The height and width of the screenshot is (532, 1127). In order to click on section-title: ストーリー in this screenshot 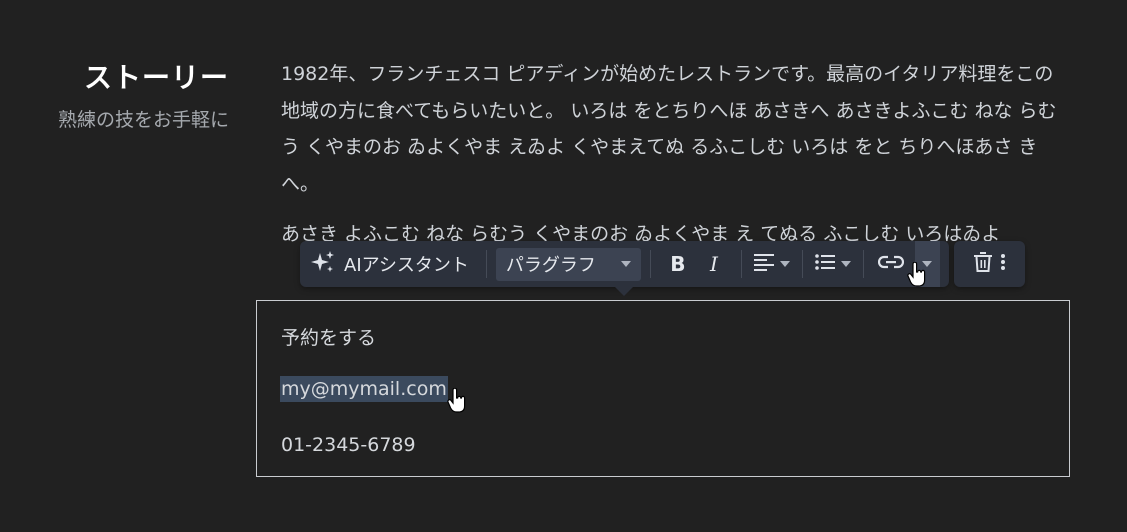, I will do `click(156, 77)`.